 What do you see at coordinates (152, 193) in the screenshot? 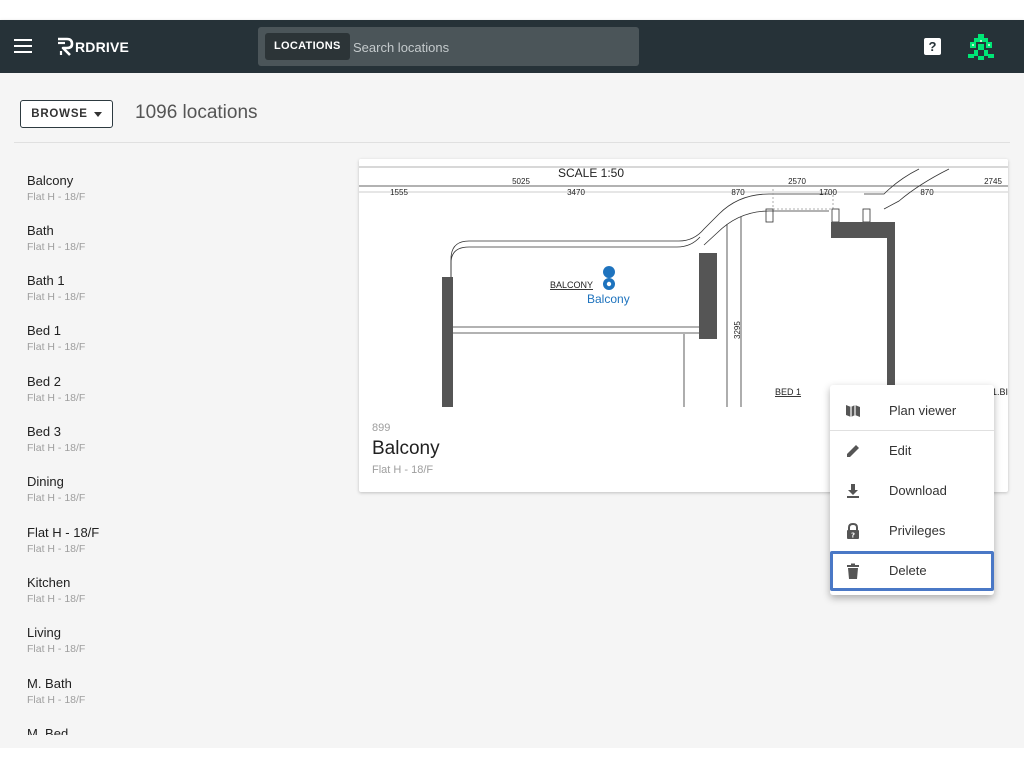
I see `list-item: Balcony Flat H - 18/F` at bounding box center [152, 193].